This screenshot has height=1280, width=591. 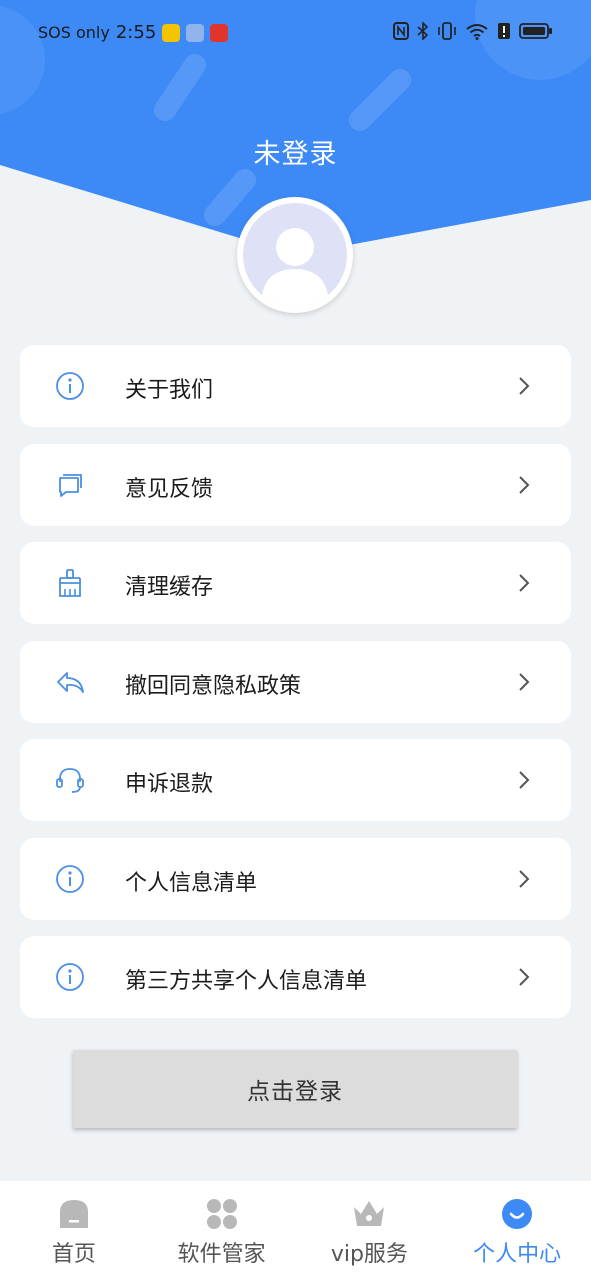 I want to click on status-bar: SOS only 2:55, so click(x=295, y=33).